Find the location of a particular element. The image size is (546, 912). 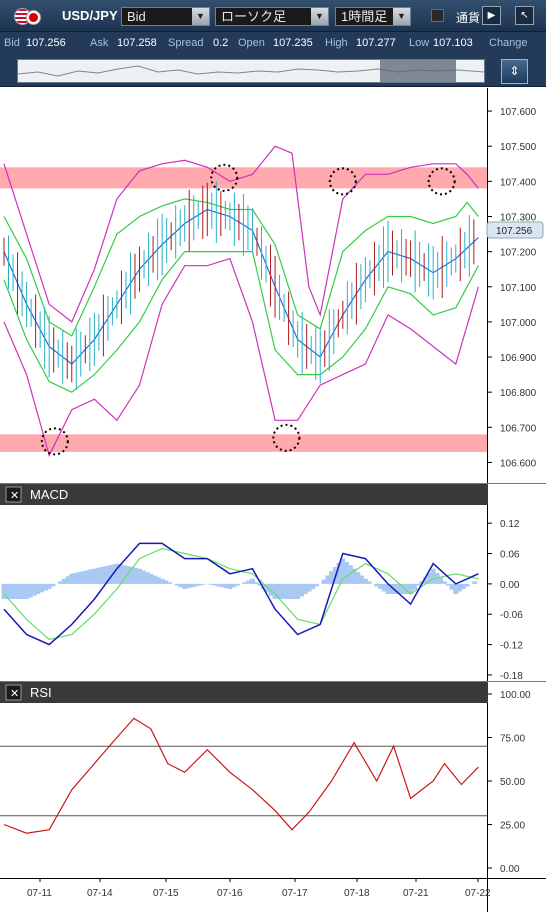

currency-label: 通貨 is located at coordinates (468, 18).